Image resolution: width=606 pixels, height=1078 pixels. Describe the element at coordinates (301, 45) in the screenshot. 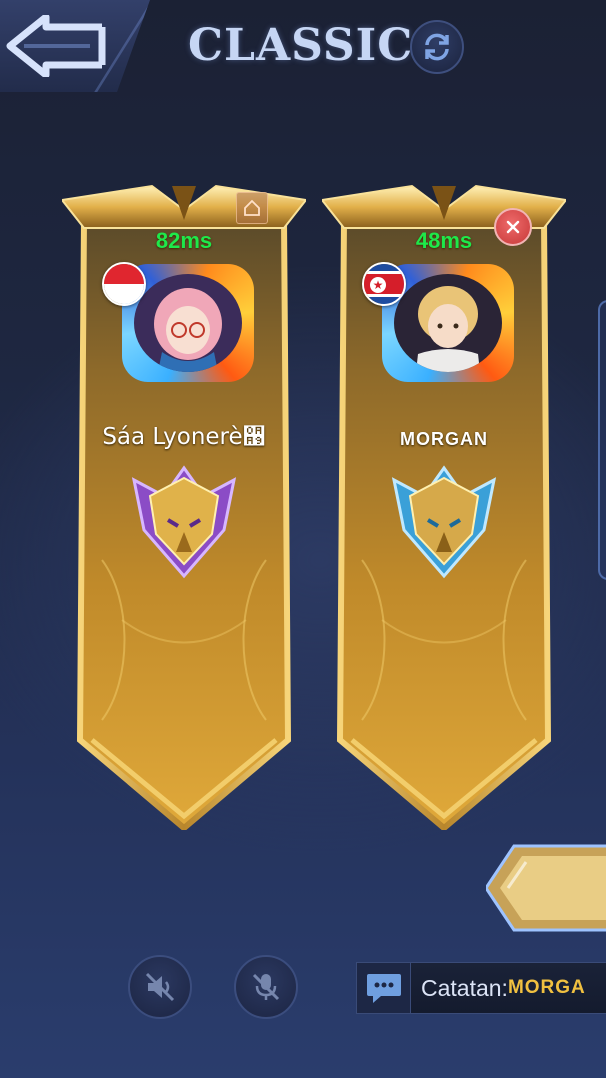

I see `page-title: CLASSIC` at that location.